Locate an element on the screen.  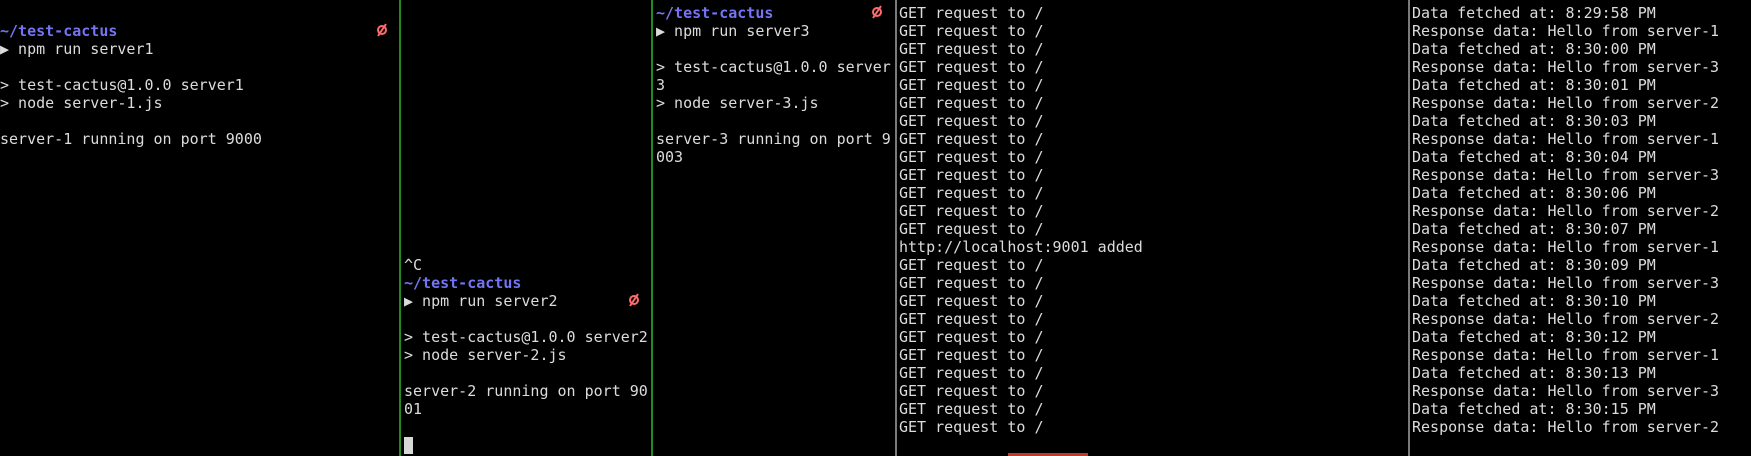
terminal-line: > node server-3.js is located at coordinates (737, 103).